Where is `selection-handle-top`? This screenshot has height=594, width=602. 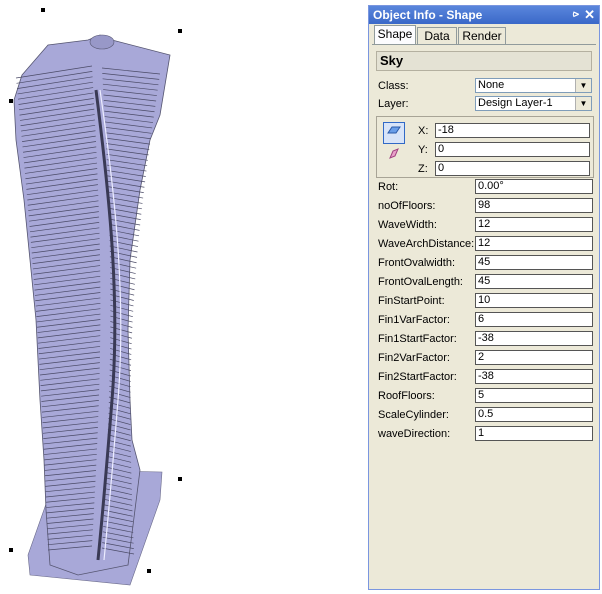
selection-handle-top is located at coordinates (43, 10).